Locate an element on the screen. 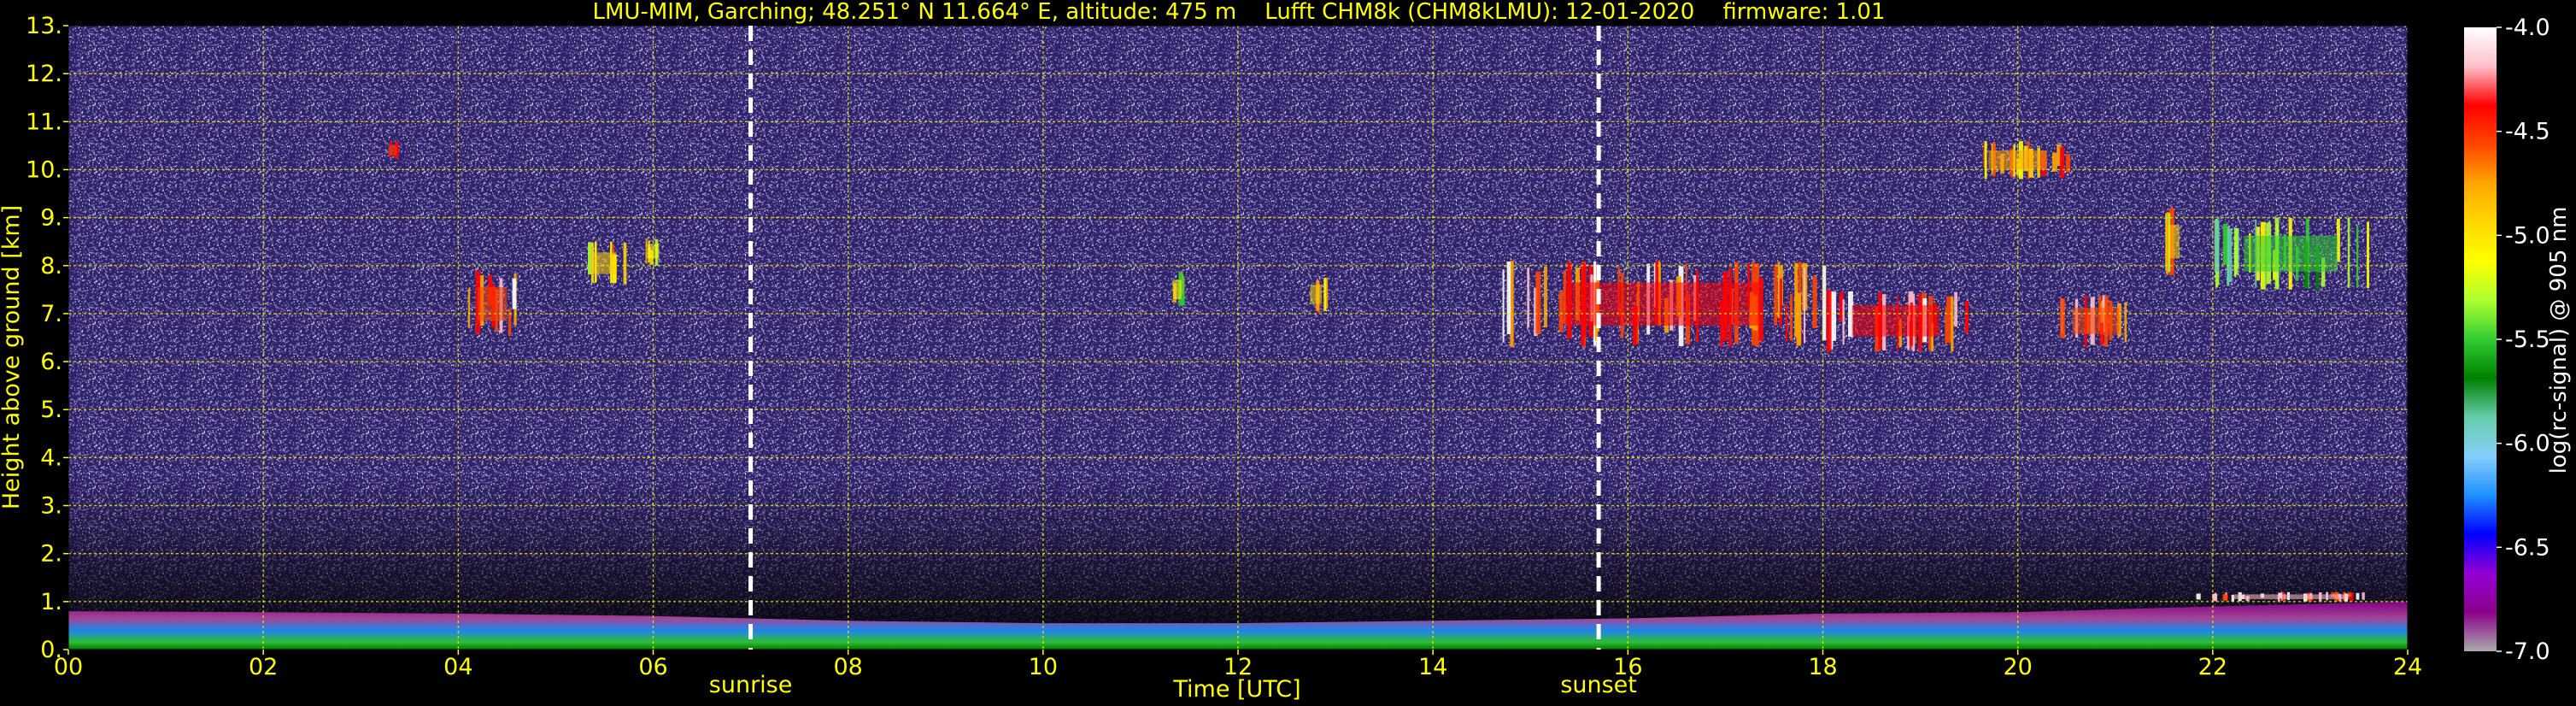 The height and width of the screenshot is (706, 2576). x-tick-label: 02 is located at coordinates (263, 667).